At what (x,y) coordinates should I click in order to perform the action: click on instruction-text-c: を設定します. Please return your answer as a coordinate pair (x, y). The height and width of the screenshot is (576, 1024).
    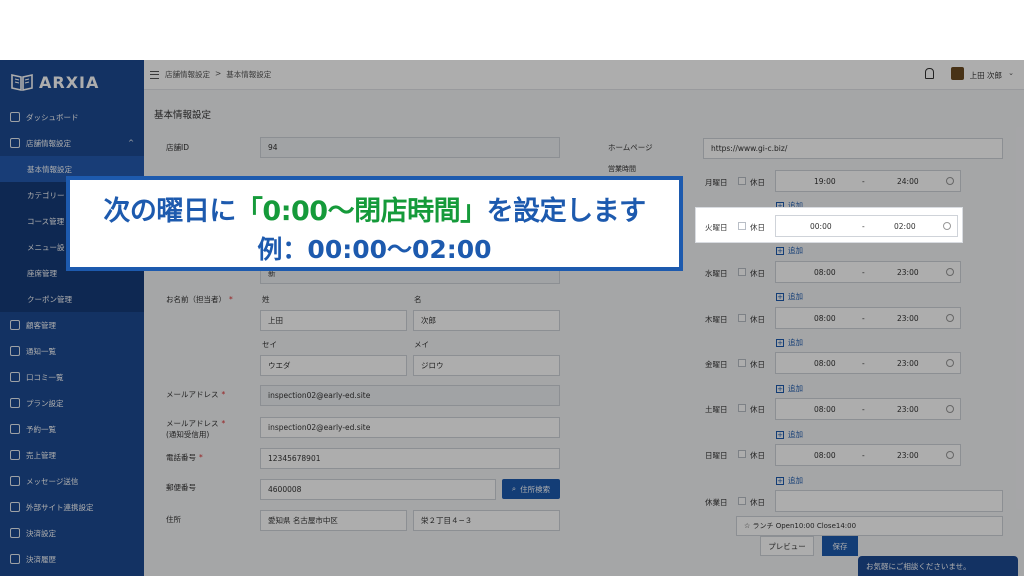
    Looking at the image, I should click on (566, 211).